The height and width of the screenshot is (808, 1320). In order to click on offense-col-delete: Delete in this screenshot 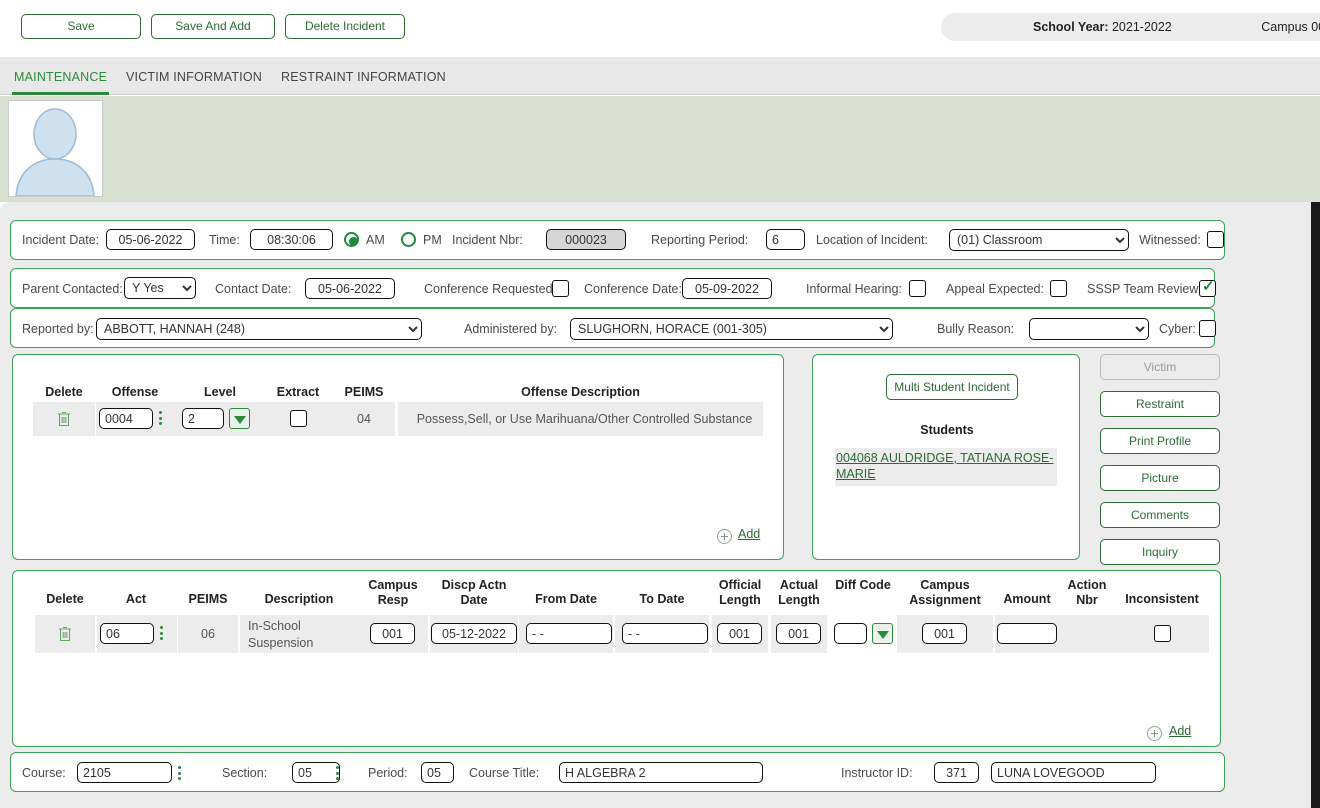, I will do `click(64, 392)`.